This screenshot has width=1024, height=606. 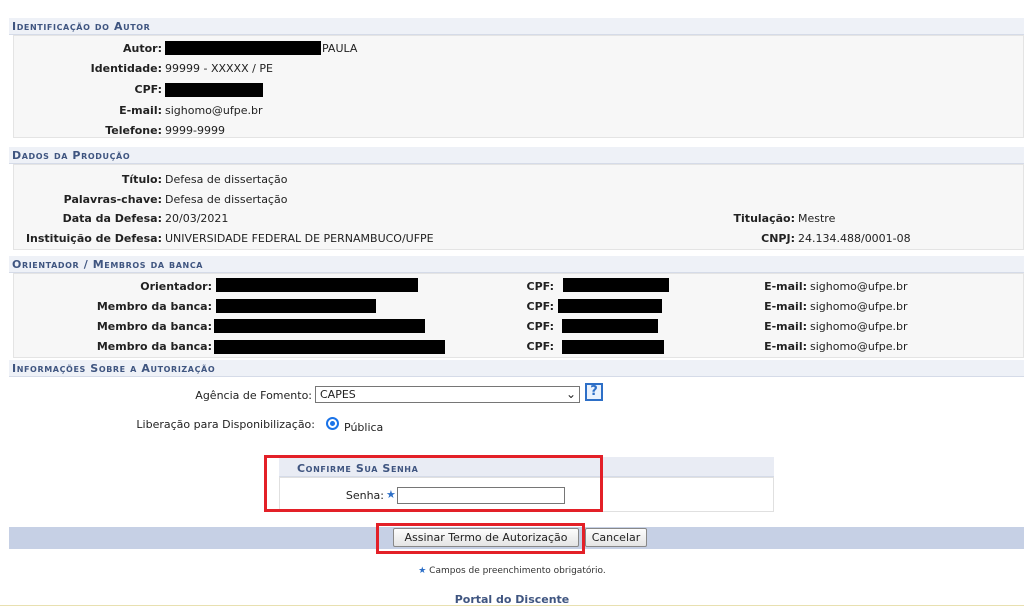 What do you see at coordinates (225, 424) in the screenshot?
I see `liberacao-label: Liberação para Disponibilização:` at bounding box center [225, 424].